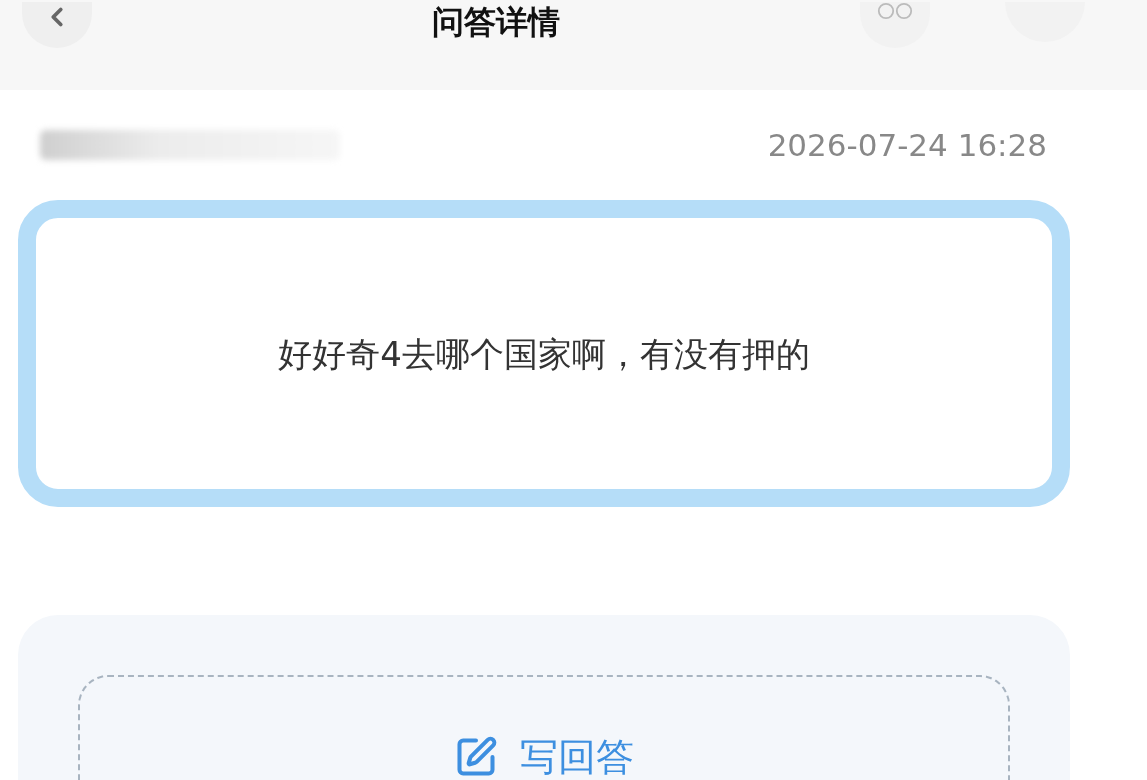 The width and height of the screenshot is (1147, 780). I want to click on edit-icon, so click(476, 757).